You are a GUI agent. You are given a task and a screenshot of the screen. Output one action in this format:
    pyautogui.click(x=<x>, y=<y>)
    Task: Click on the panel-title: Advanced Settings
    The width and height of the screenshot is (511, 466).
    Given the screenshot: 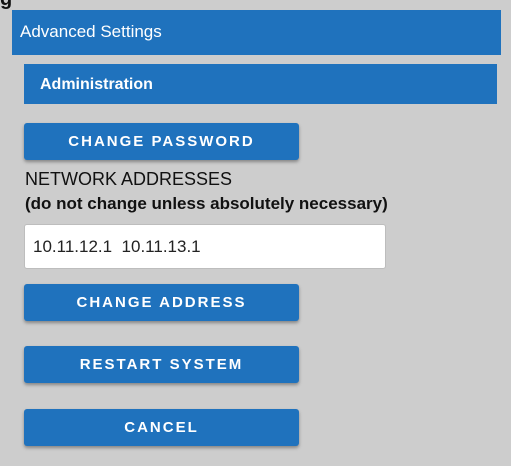 What is the action you would take?
    pyautogui.click(x=91, y=31)
    